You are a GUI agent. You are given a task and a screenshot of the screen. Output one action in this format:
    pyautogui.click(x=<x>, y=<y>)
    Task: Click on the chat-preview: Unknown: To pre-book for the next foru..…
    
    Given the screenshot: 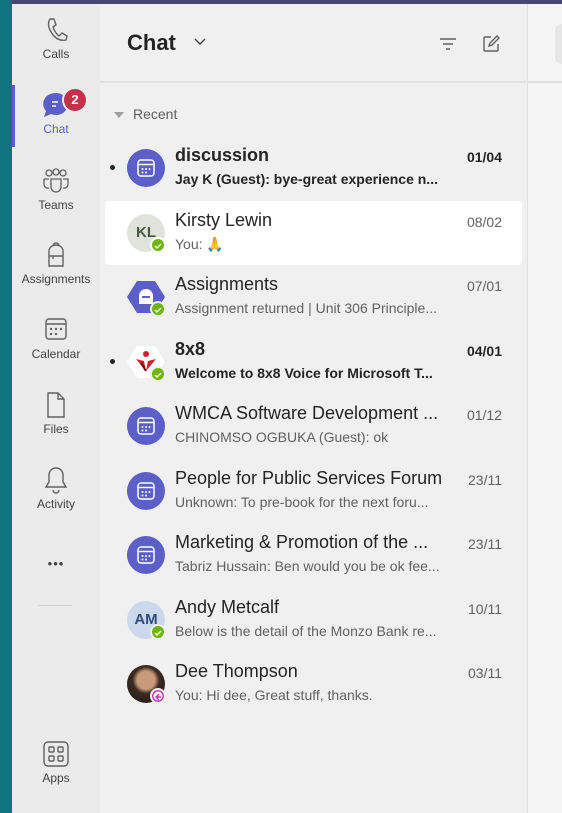 What is the action you would take?
    pyautogui.click(x=302, y=501)
    